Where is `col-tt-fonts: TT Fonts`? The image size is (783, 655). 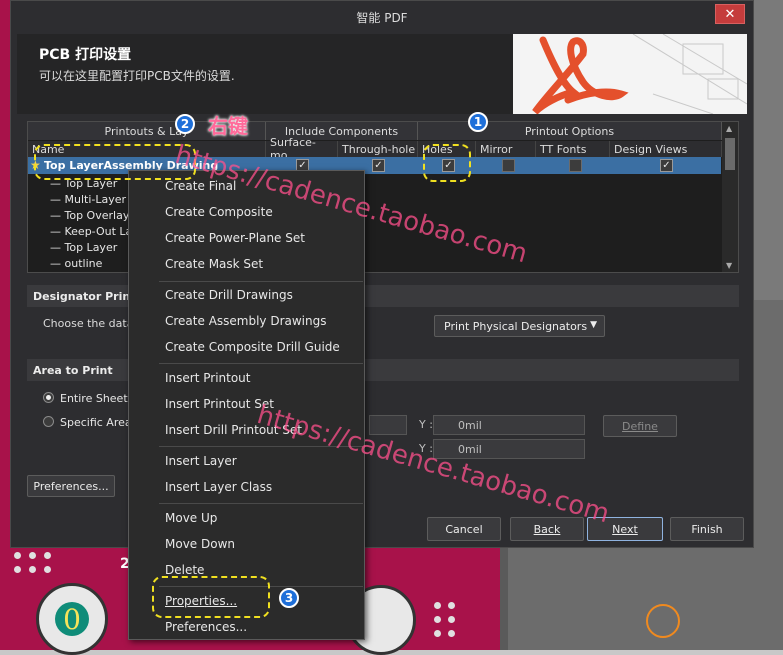
col-tt-fonts: TT Fonts is located at coordinates (573, 149).